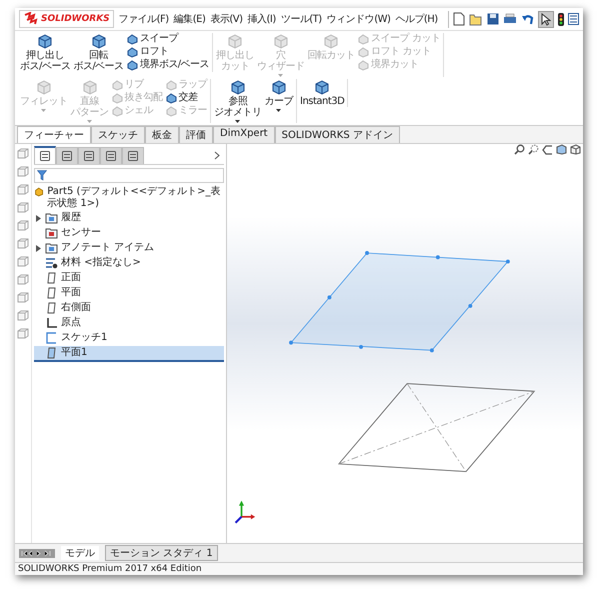 This screenshot has height=589, width=600. I want to click on print-icon, so click(509, 19).